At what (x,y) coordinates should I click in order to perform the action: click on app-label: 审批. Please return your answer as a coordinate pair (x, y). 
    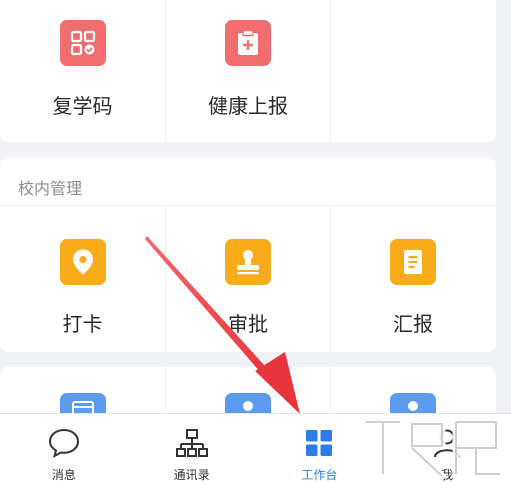
    Looking at the image, I should click on (248, 324).